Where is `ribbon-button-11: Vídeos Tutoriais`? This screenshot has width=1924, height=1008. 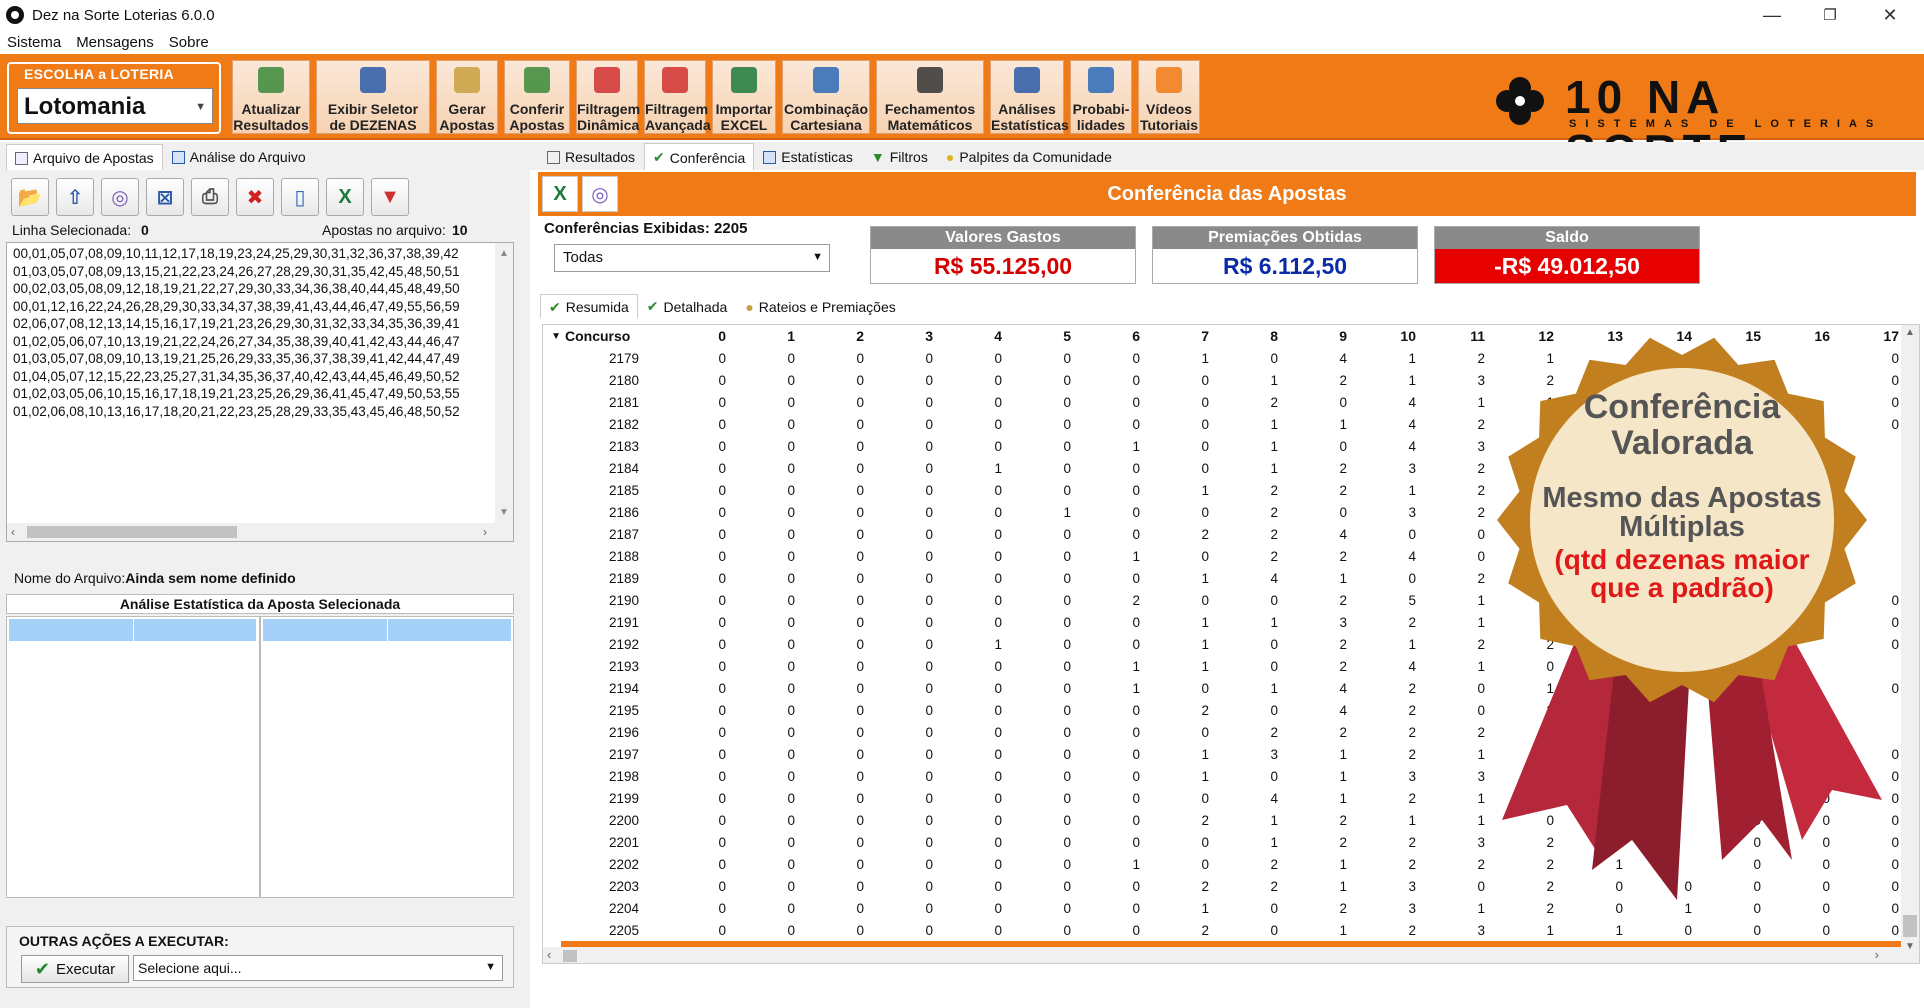 ribbon-button-11: Vídeos Tutoriais is located at coordinates (1169, 97).